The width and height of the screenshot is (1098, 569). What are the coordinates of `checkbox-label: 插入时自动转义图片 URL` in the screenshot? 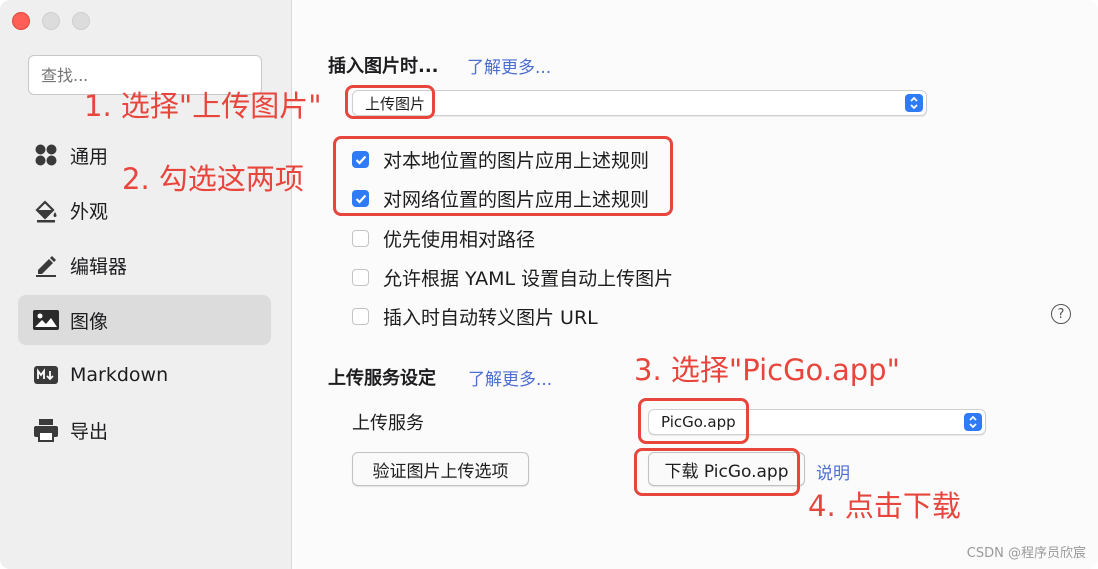 It's located at (490, 318).